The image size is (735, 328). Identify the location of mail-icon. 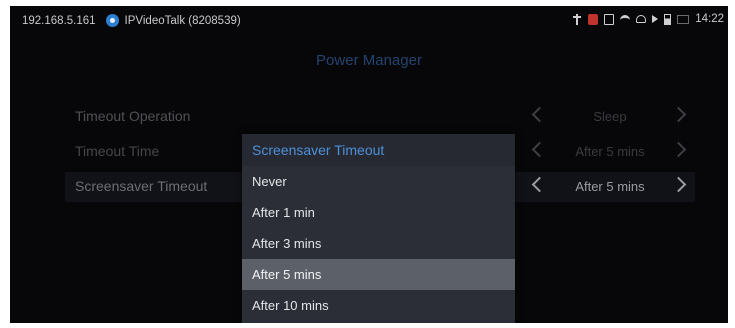
(683, 19).